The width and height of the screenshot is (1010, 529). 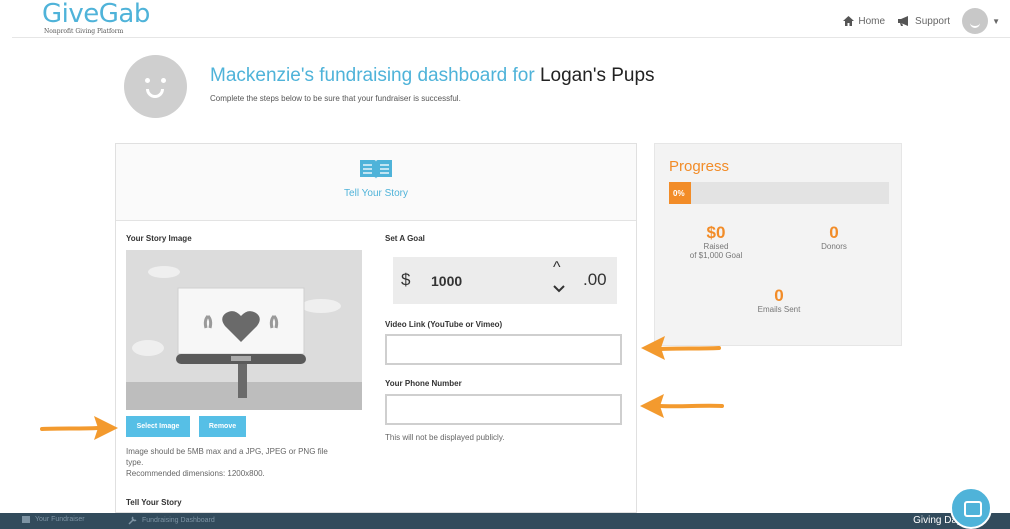 What do you see at coordinates (154, 502) in the screenshot?
I see `tell-story-label: Tell Your Story` at bounding box center [154, 502].